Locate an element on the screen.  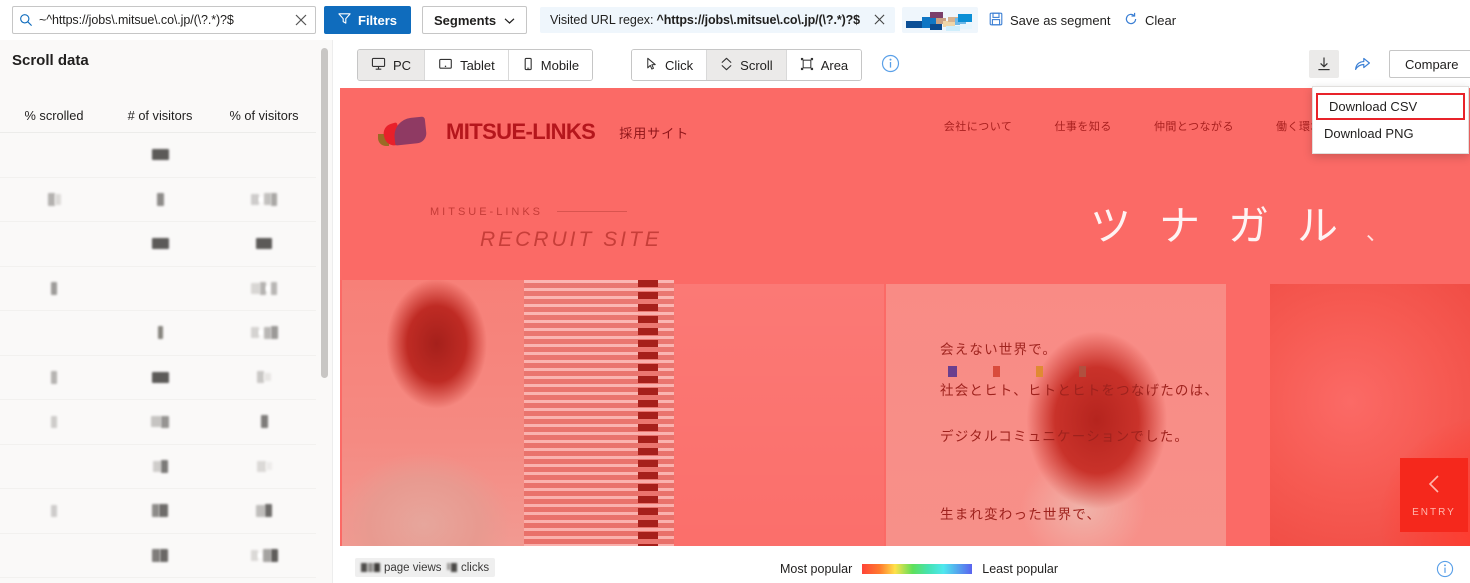
download-png-label: Download PNG is located at coordinates (1369, 133).